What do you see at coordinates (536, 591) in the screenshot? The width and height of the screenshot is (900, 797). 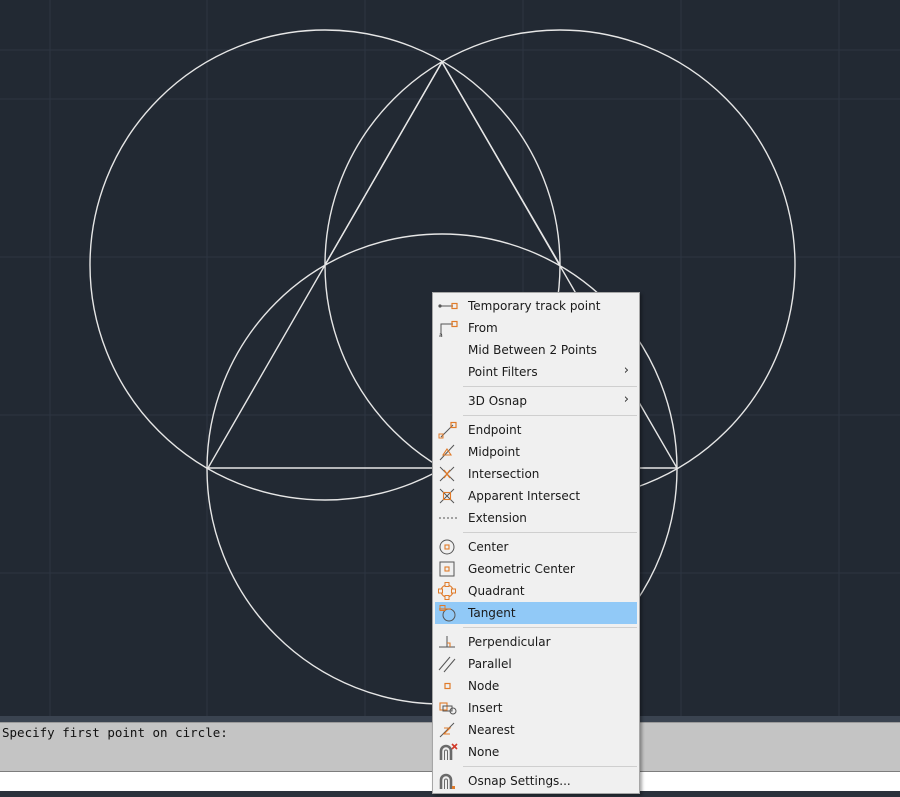 I see `menu-item-quadrant: Quadrant` at bounding box center [536, 591].